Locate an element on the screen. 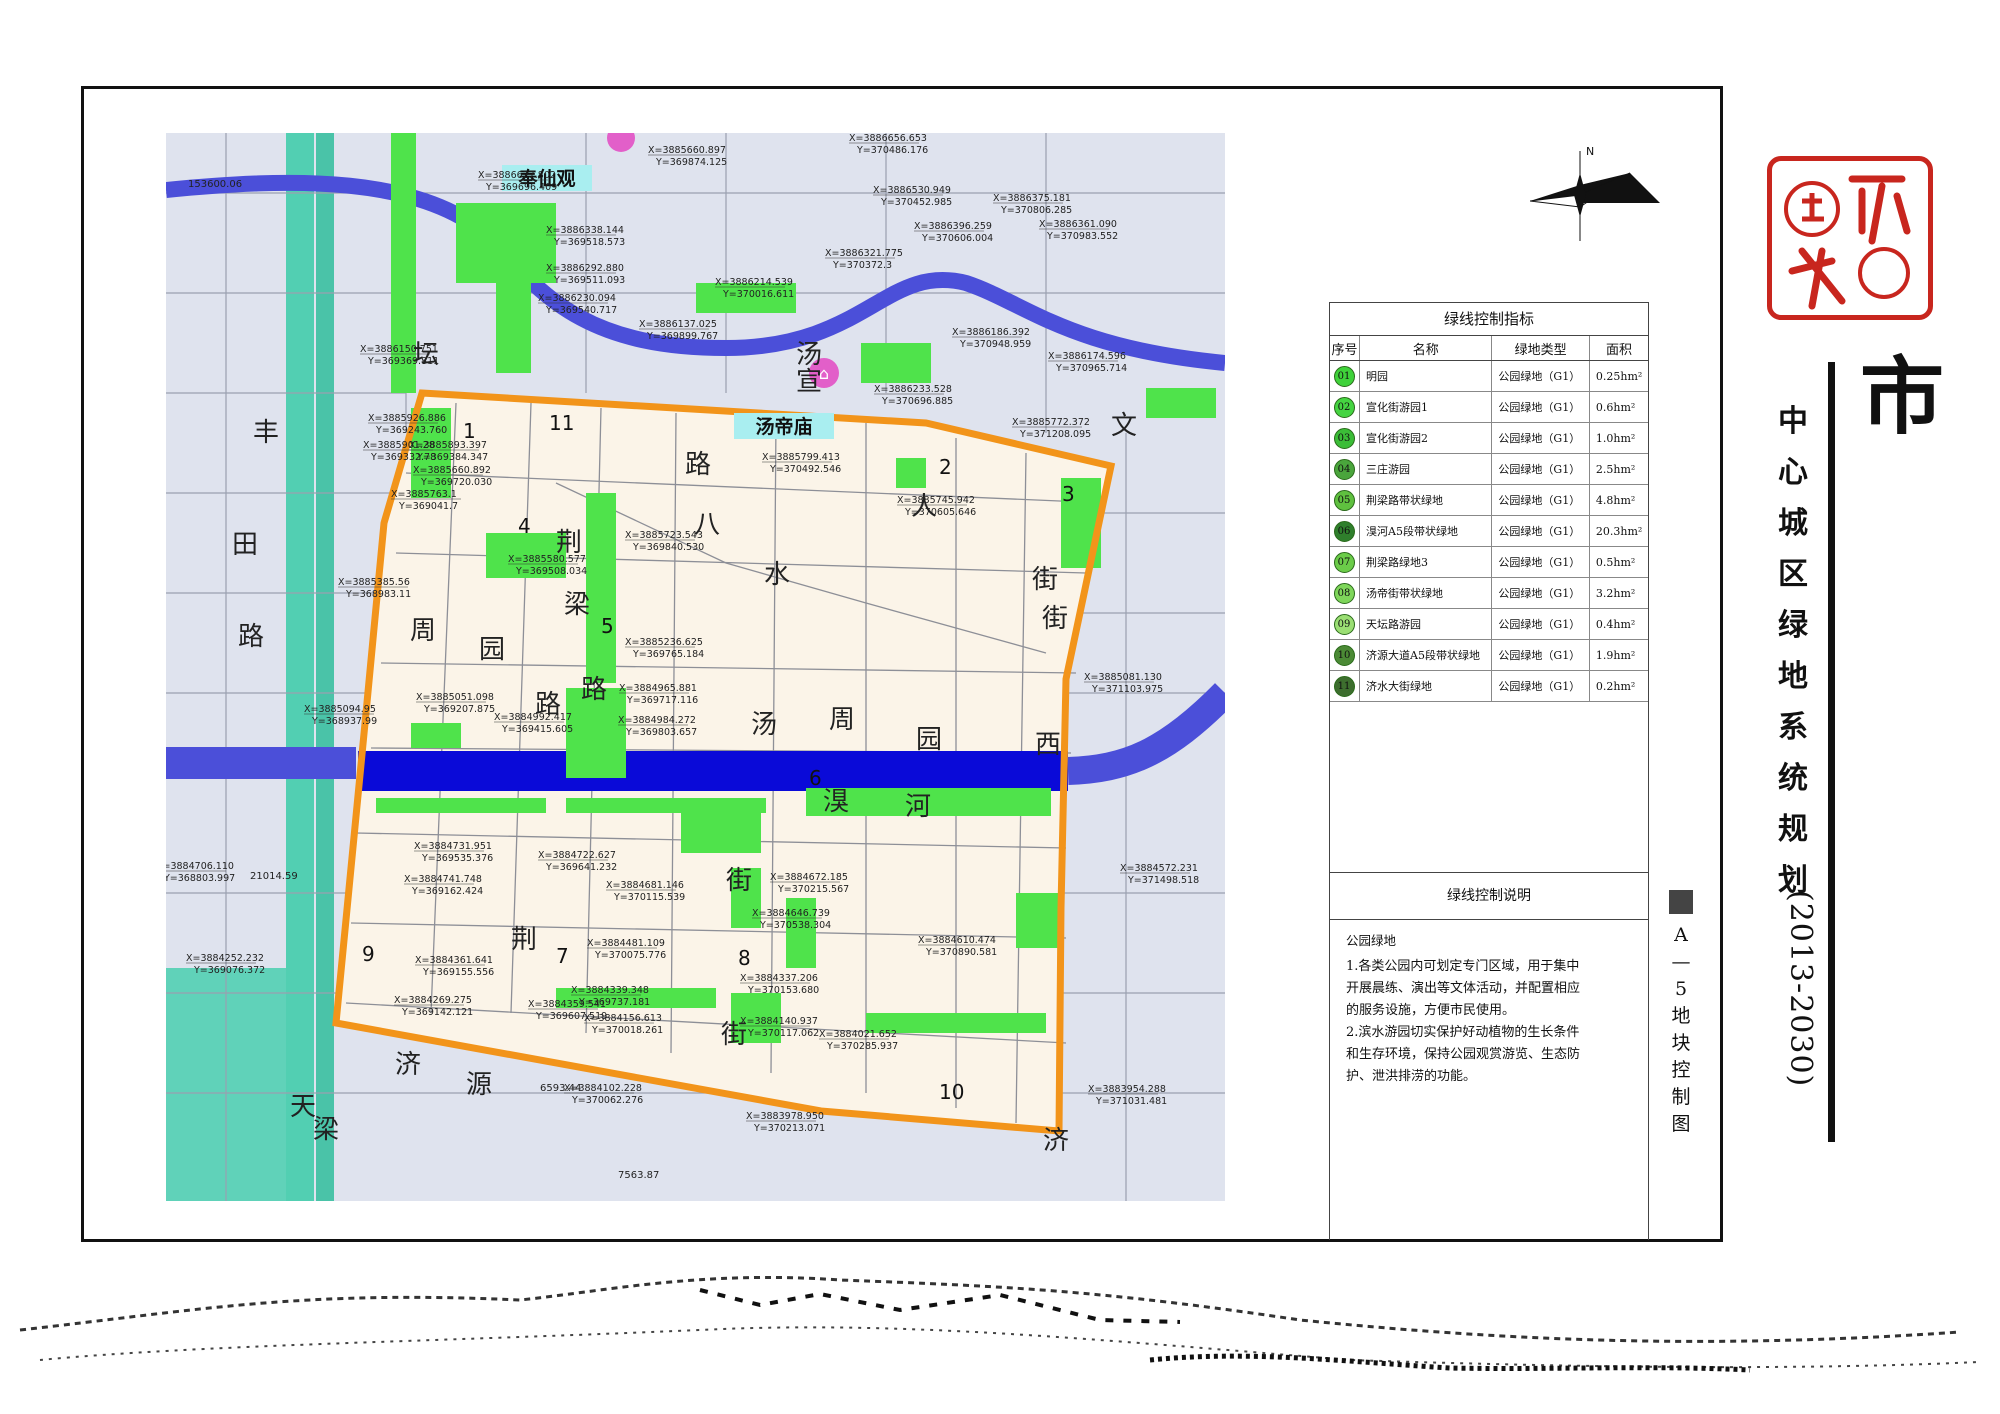 This screenshot has width=2000, height=1414. notes-title: 绿线控制说明 is located at coordinates (1489, 896).